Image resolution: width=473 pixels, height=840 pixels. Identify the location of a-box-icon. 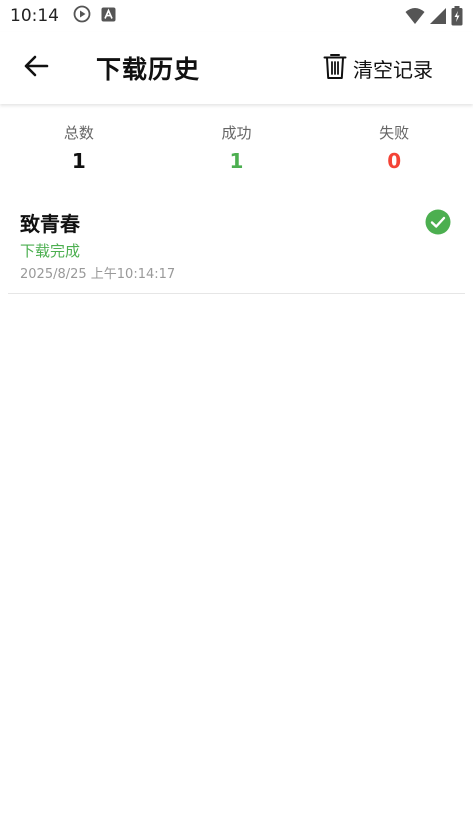
(108, 16).